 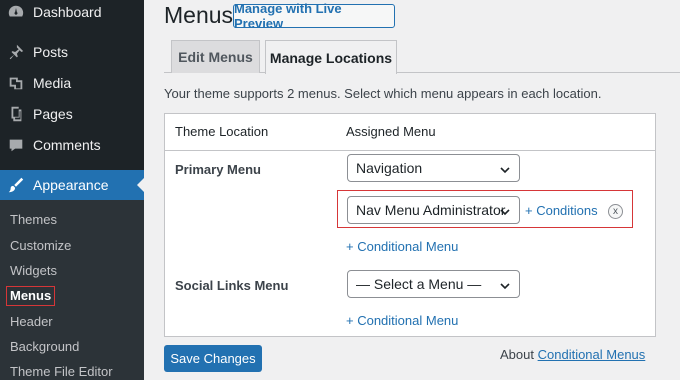 I want to click on submenu-item-widgets: Widgets, so click(x=33, y=271).